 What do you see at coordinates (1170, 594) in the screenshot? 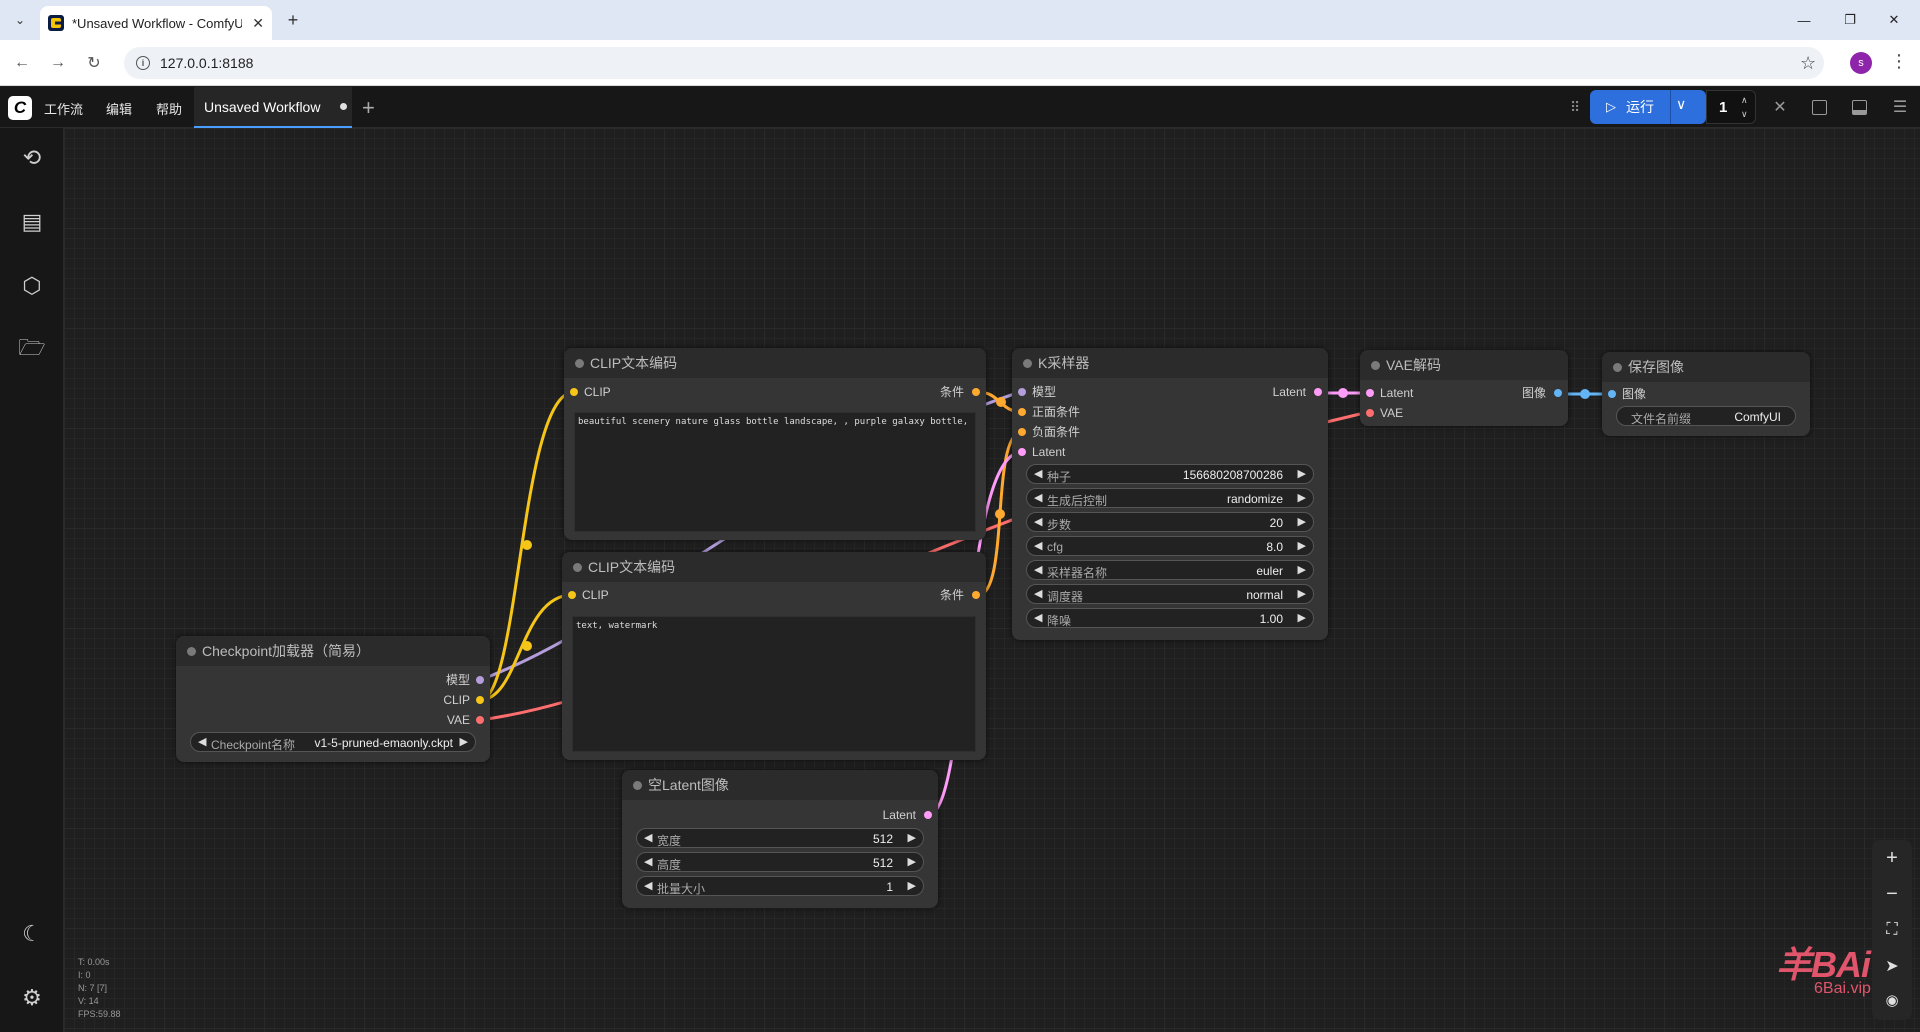
I see `widget-scheduler: ◀ 调度器 normal ▶` at bounding box center [1170, 594].